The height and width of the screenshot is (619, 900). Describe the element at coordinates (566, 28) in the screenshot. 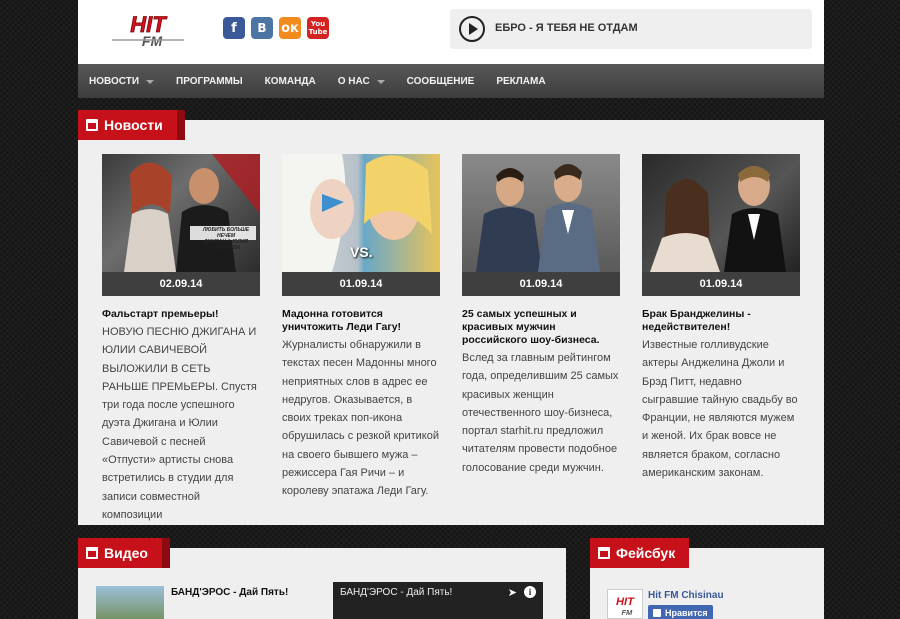

I see `now-playing-text: ЕБРО - Я ТЕБЯ НЕ ОТДАМ` at that location.